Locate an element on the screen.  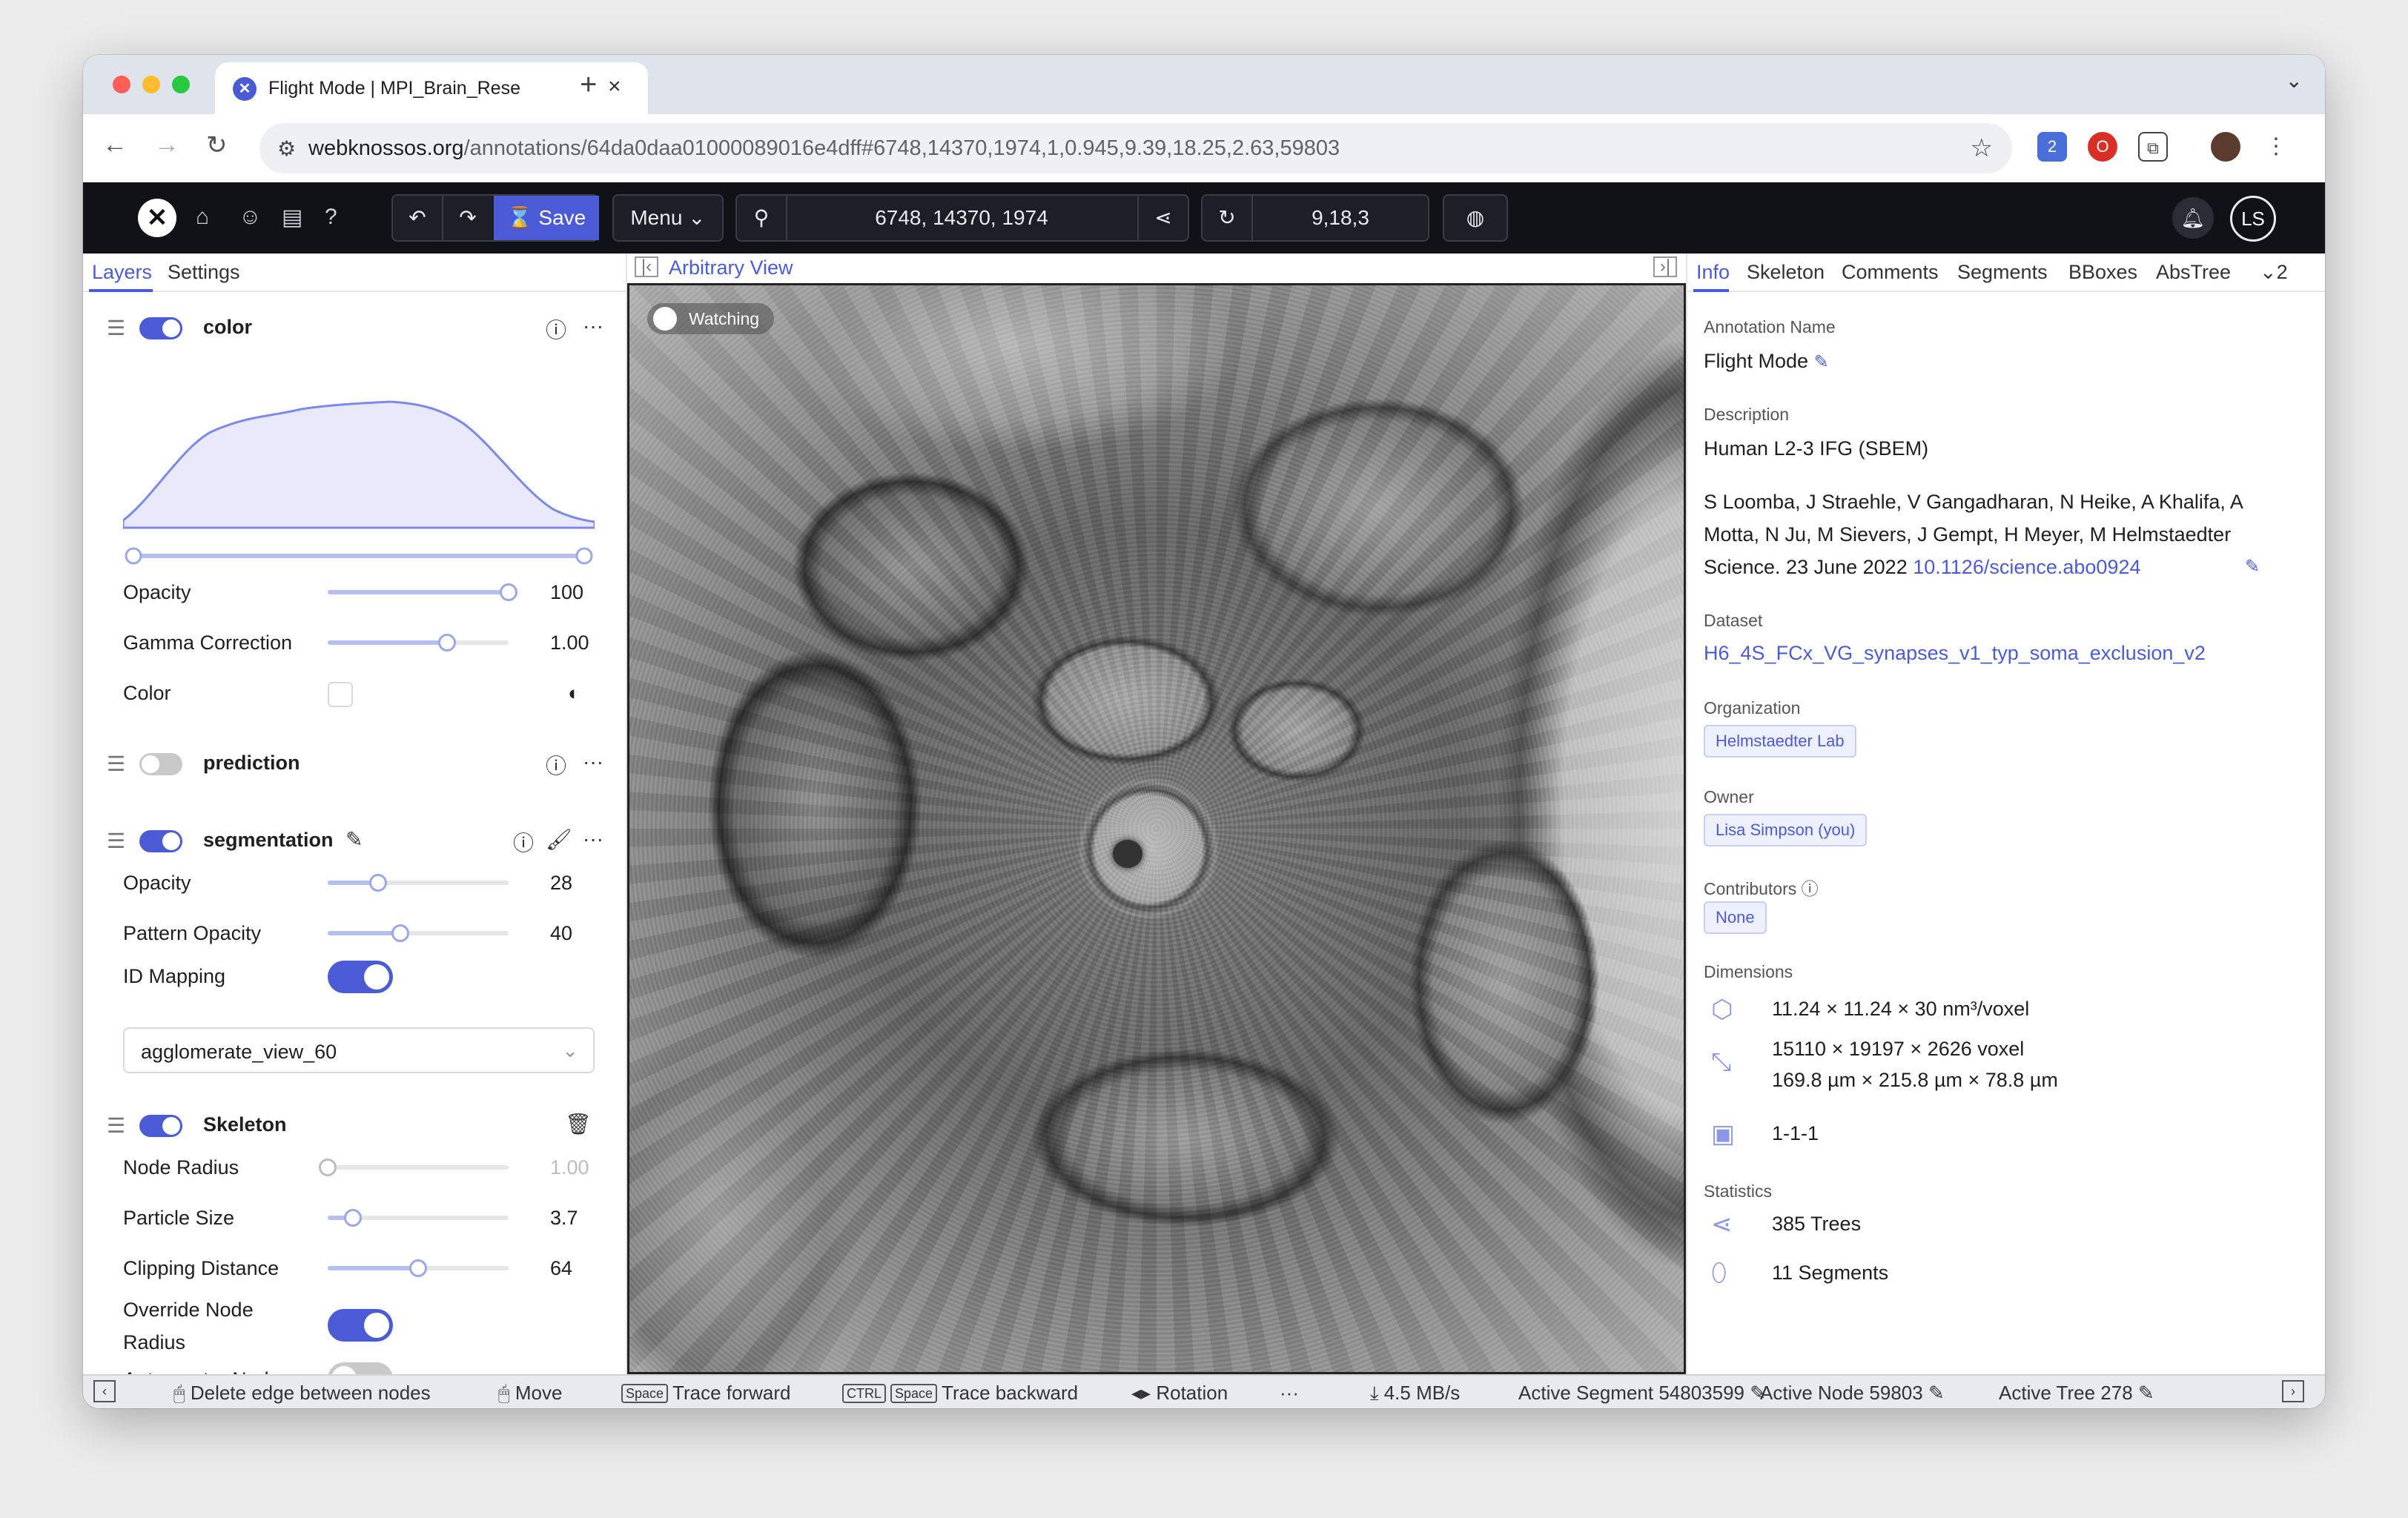
pin-icon: ⚲ is located at coordinates (761, 218).